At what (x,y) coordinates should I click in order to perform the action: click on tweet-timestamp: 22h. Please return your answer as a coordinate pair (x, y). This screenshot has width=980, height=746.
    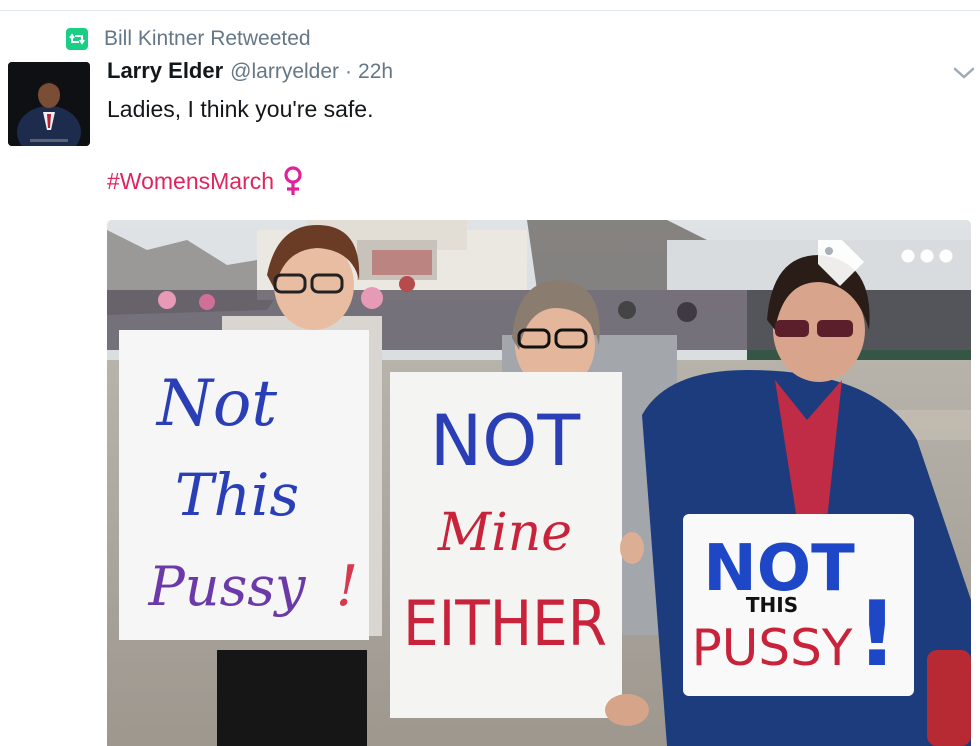
    Looking at the image, I should click on (375, 72).